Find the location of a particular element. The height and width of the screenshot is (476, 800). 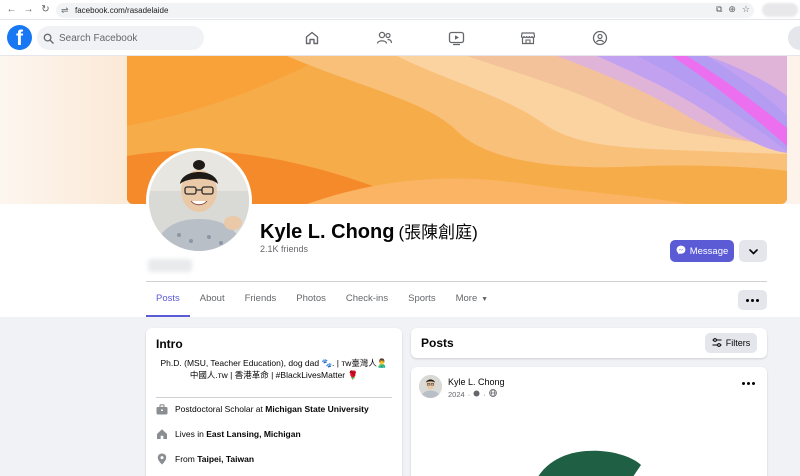

profile-alt-name: (張陳創庭) is located at coordinates (438, 232).